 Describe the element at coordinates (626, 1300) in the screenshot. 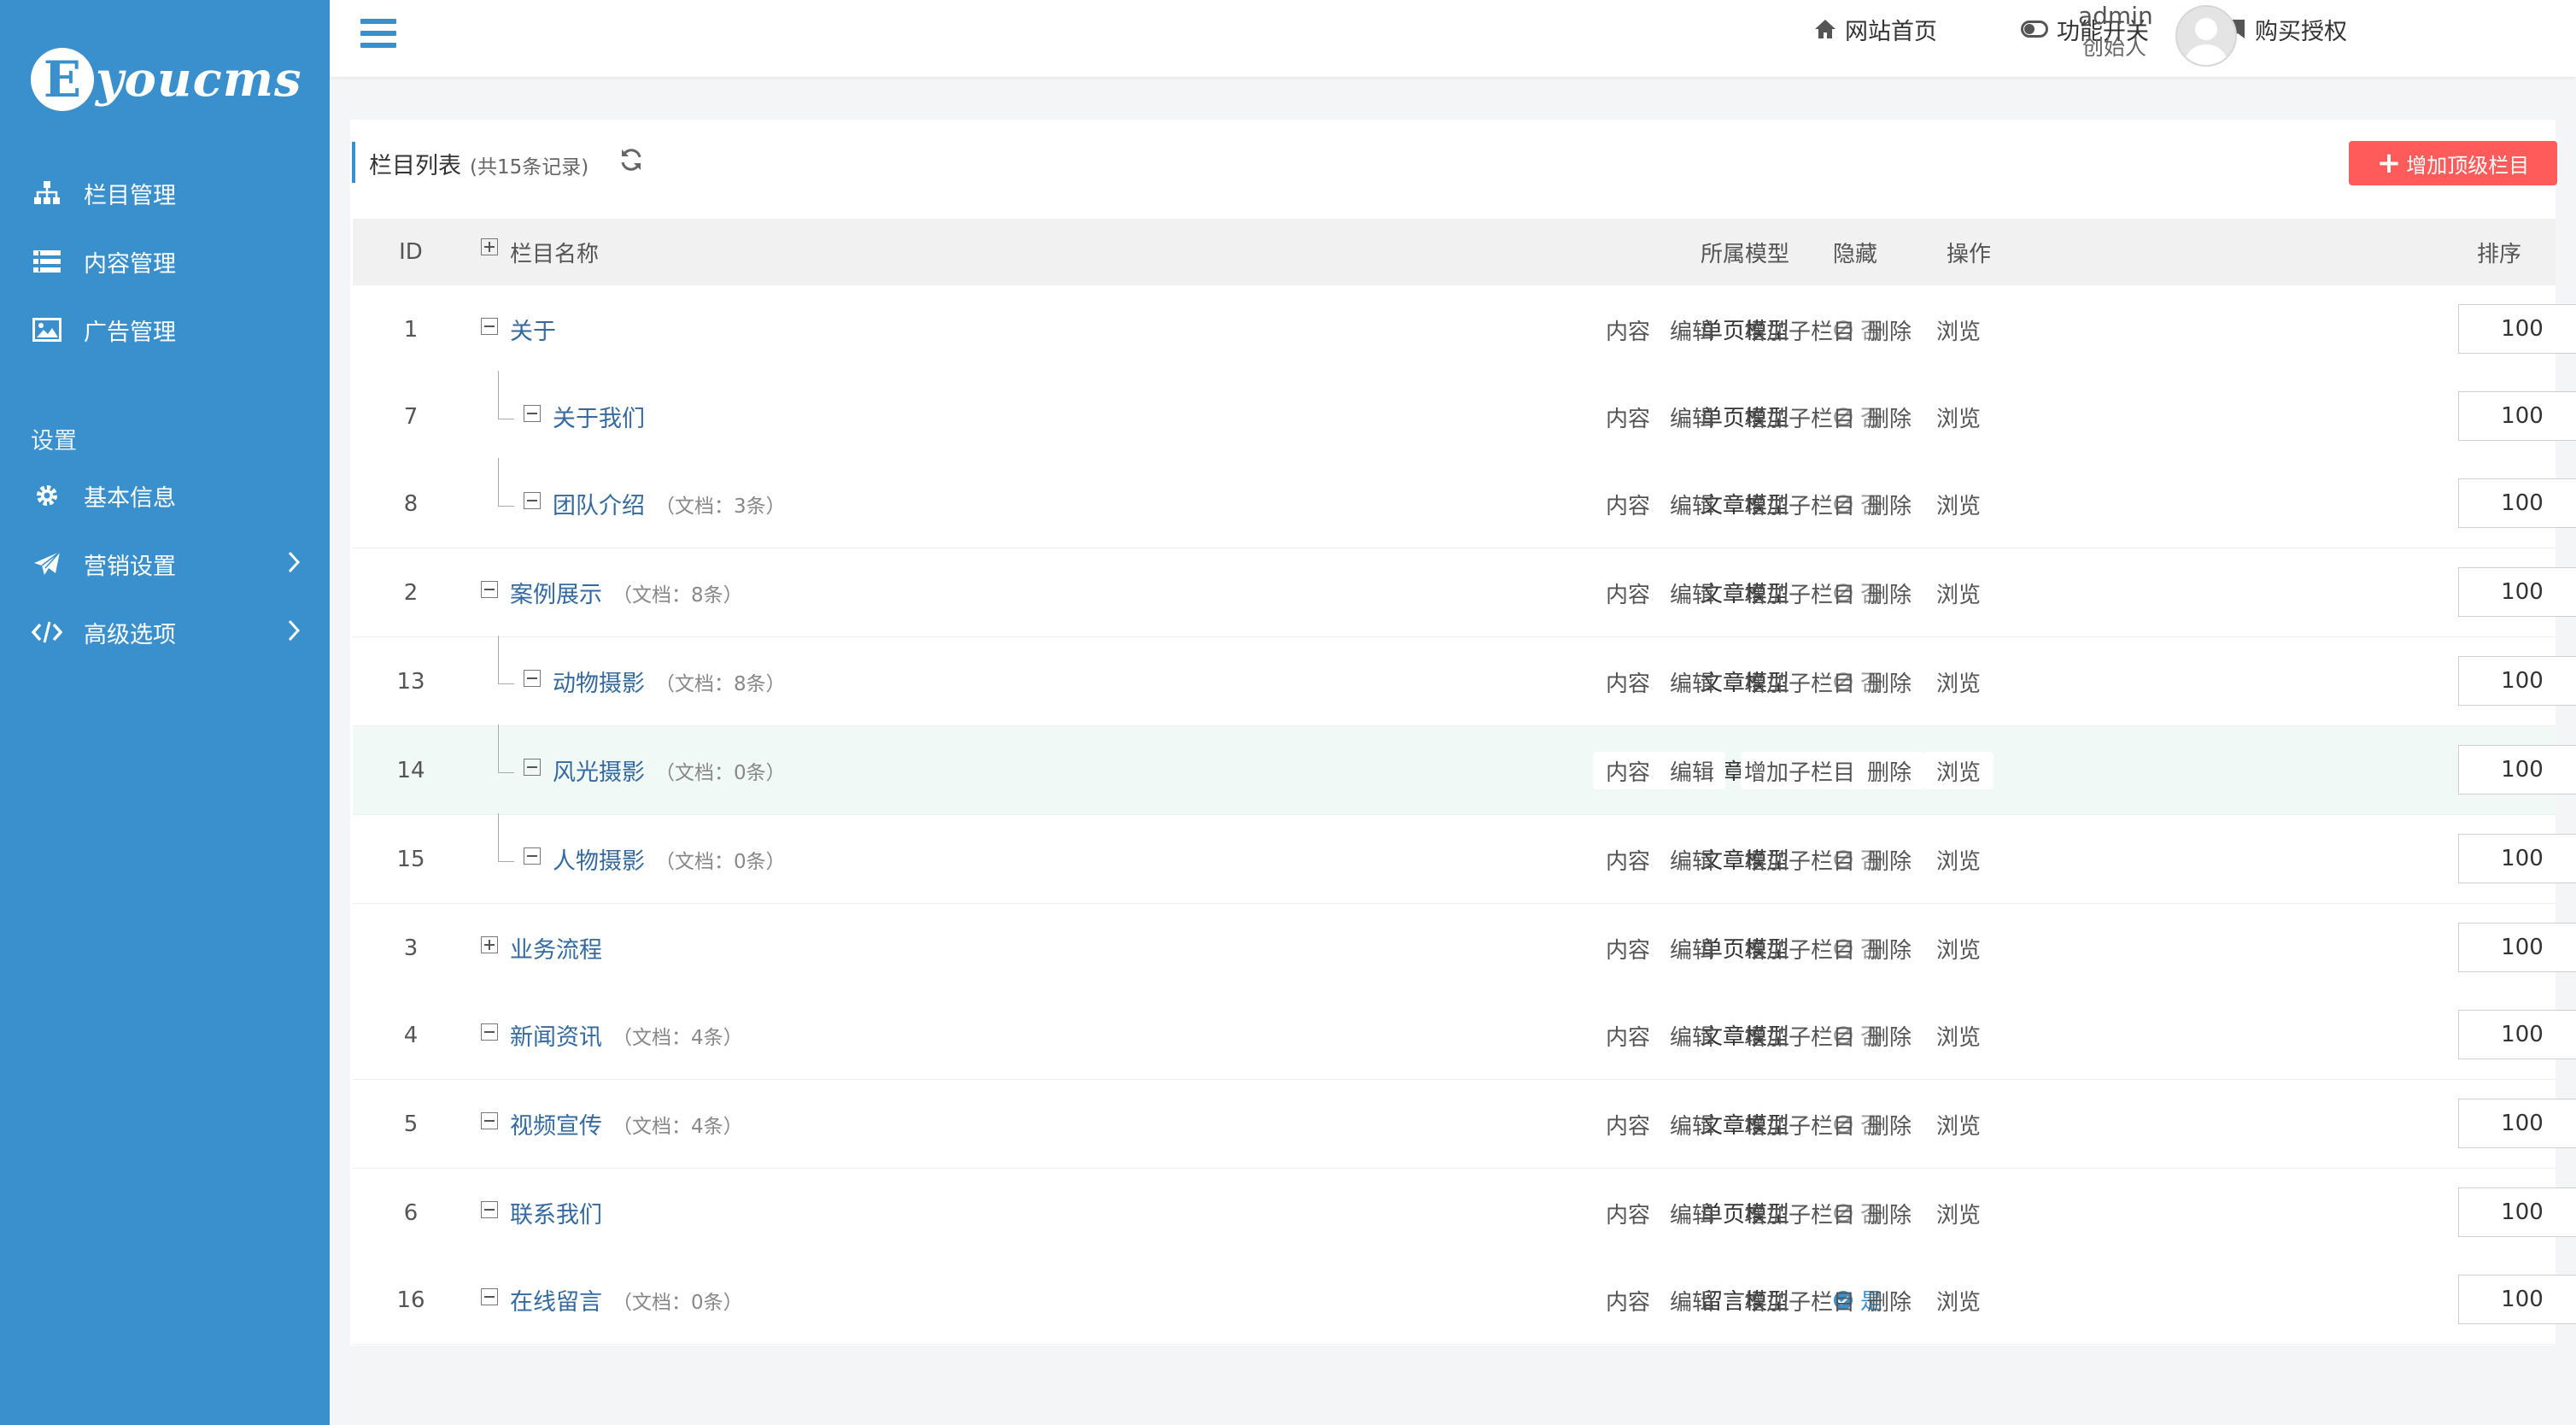

I see `column-name-link: 在线留言 （文档：0条）` at that location.